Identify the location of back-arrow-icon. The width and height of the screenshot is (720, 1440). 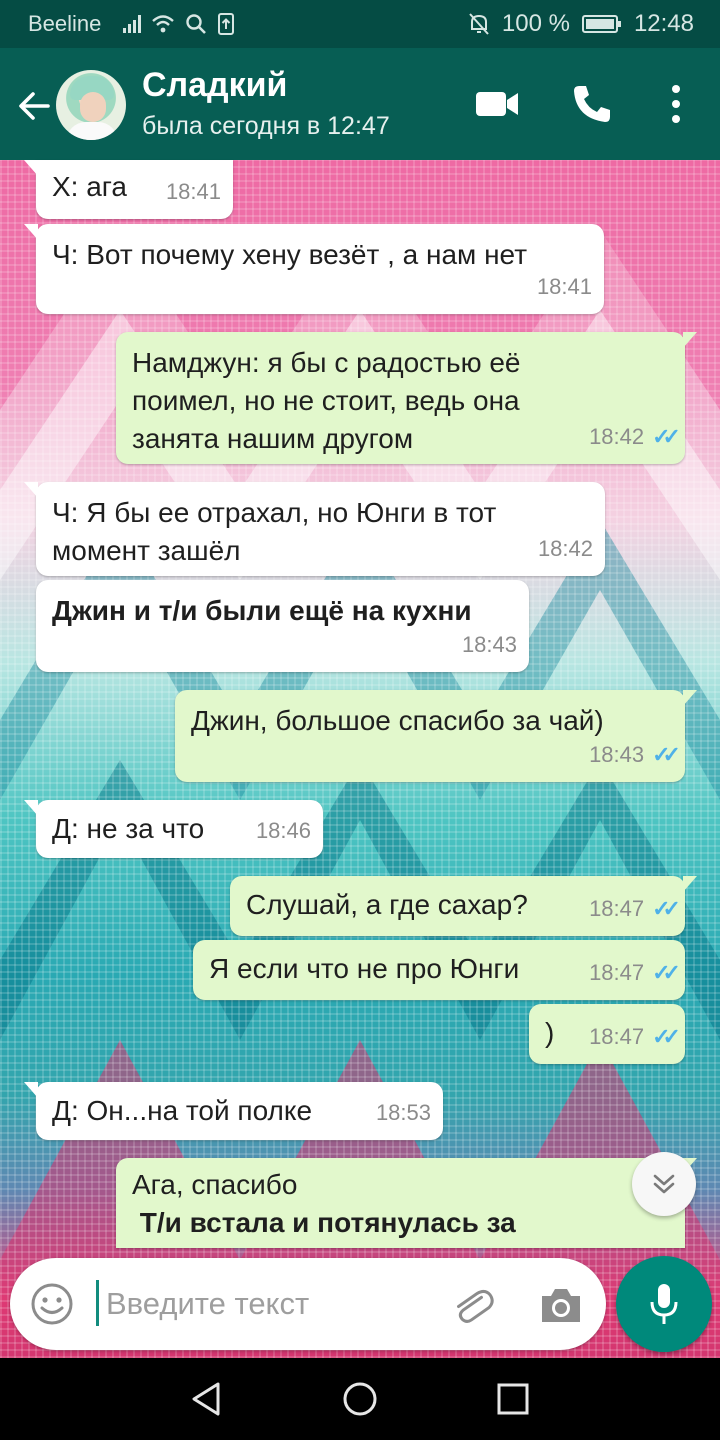
(34, 106).